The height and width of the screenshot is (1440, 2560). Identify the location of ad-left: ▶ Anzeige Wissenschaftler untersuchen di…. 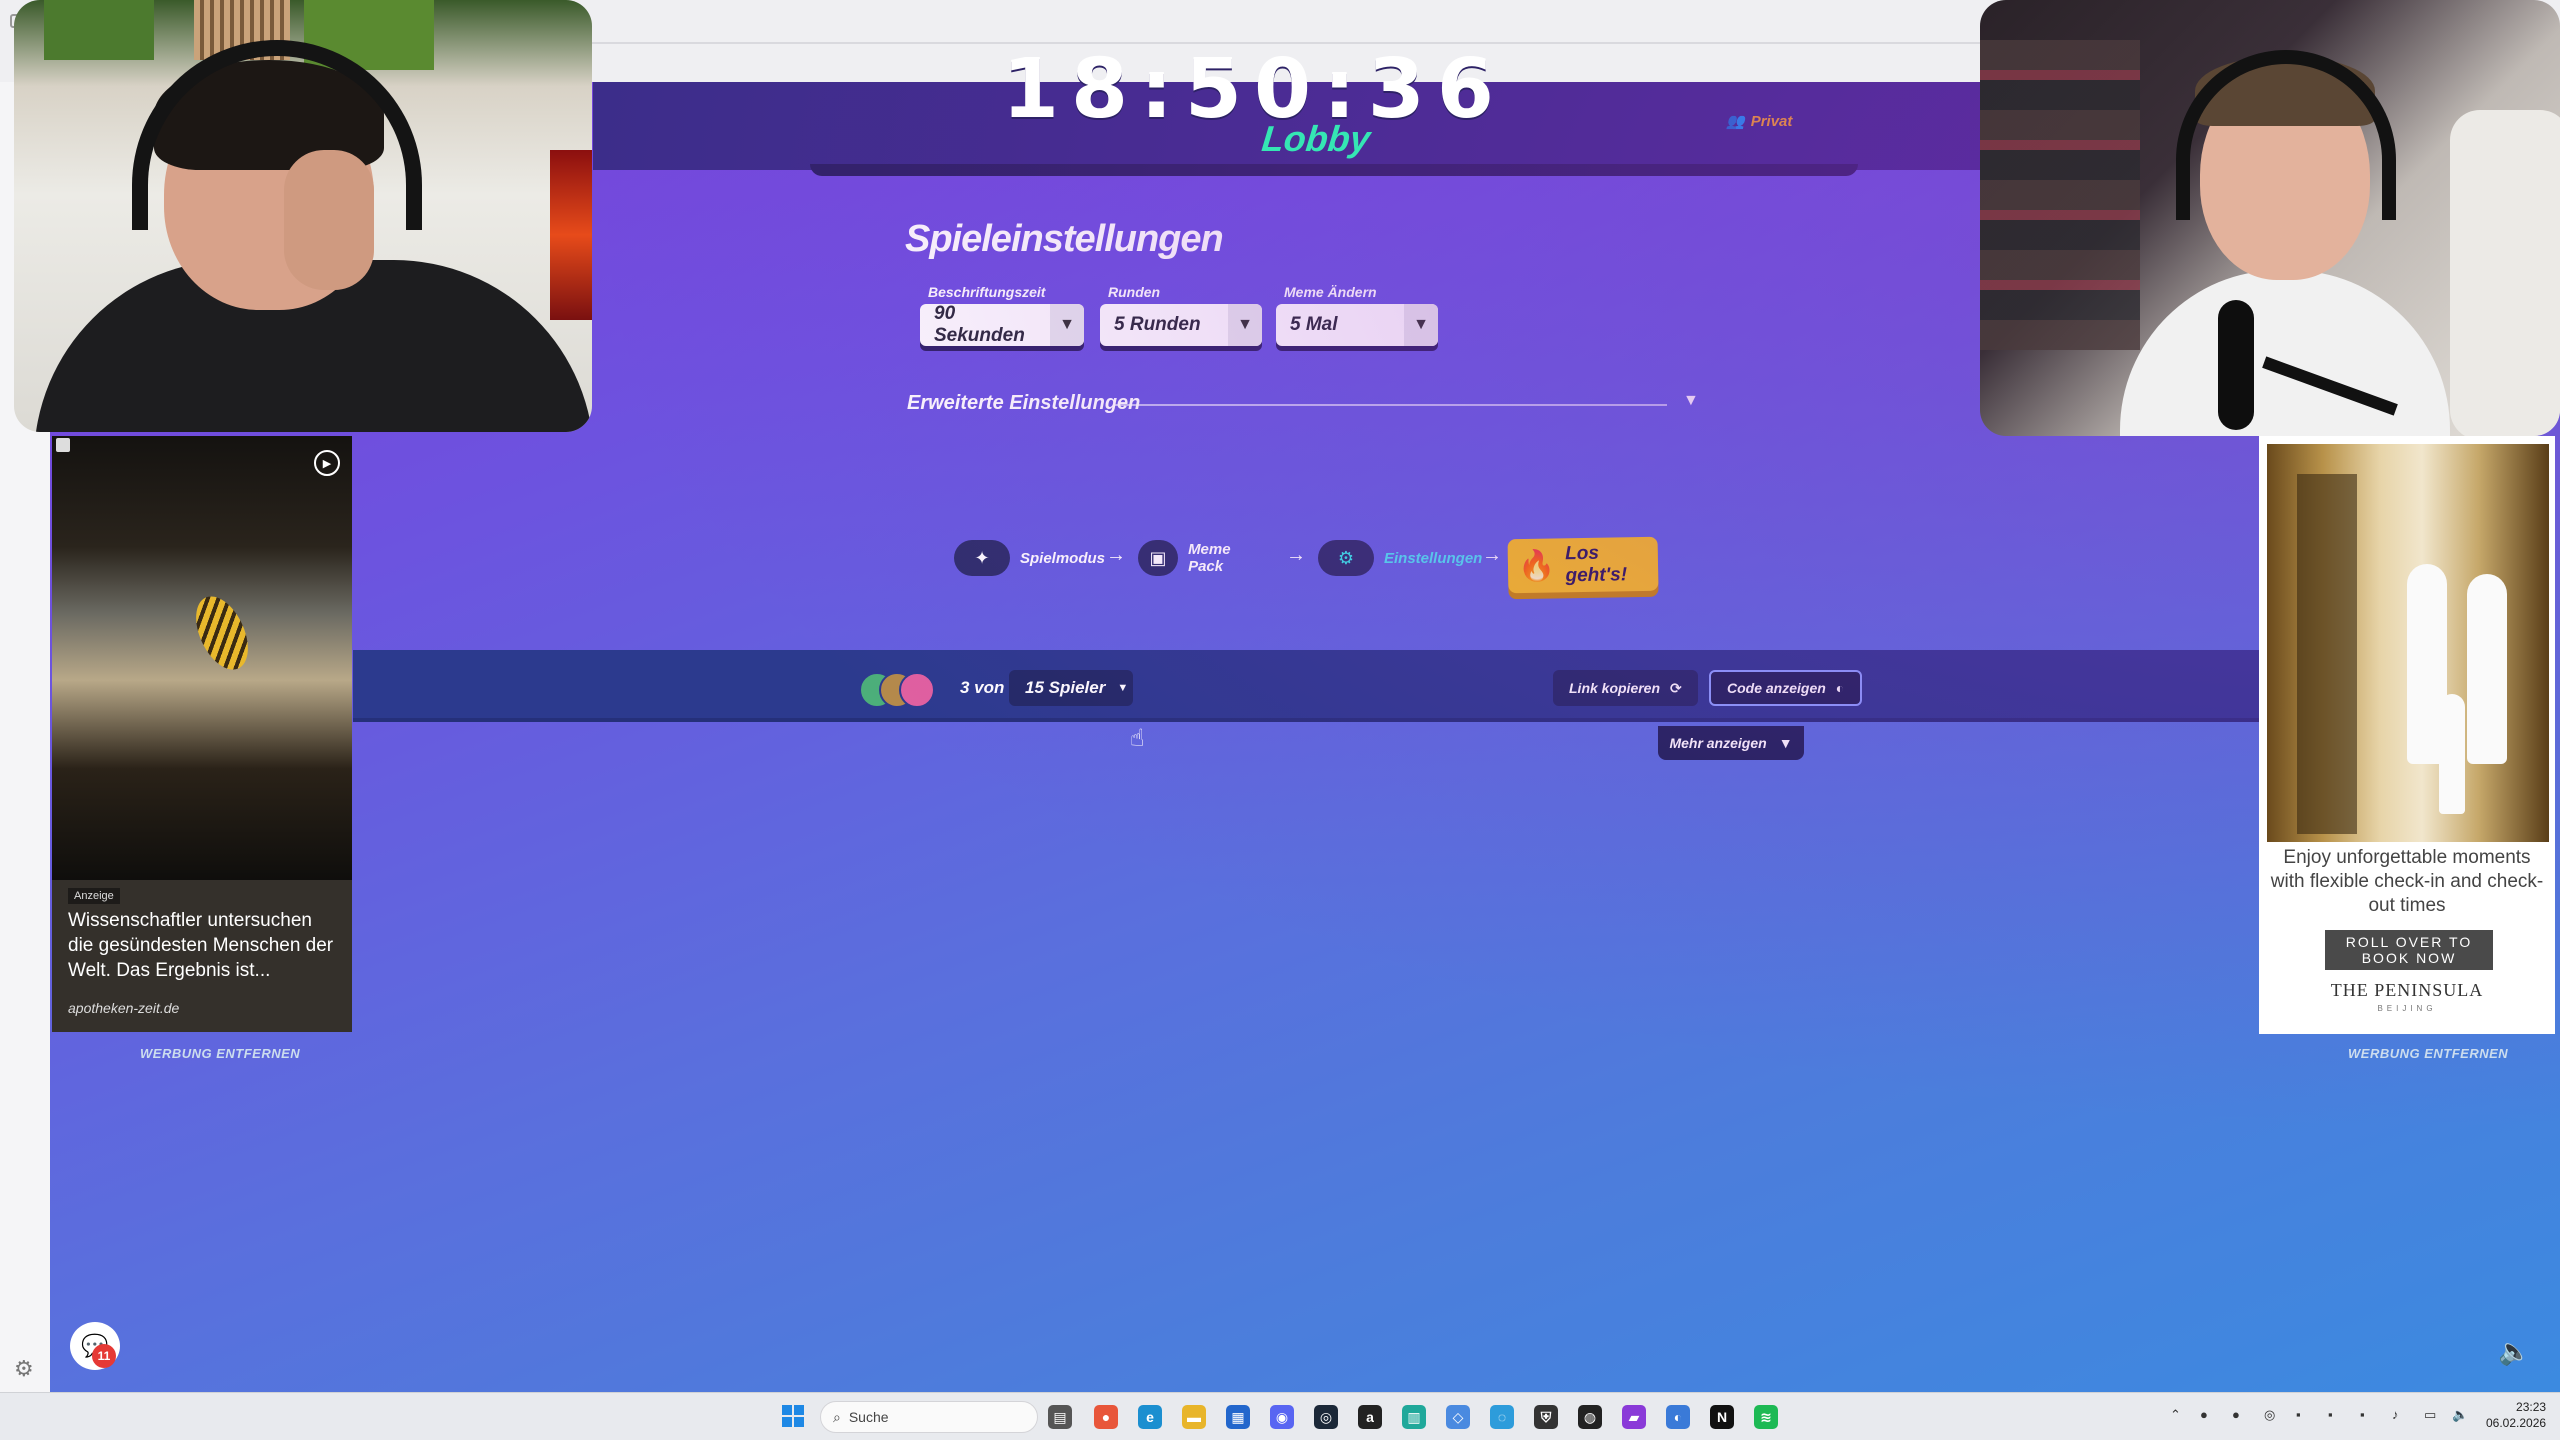
(202, 734).